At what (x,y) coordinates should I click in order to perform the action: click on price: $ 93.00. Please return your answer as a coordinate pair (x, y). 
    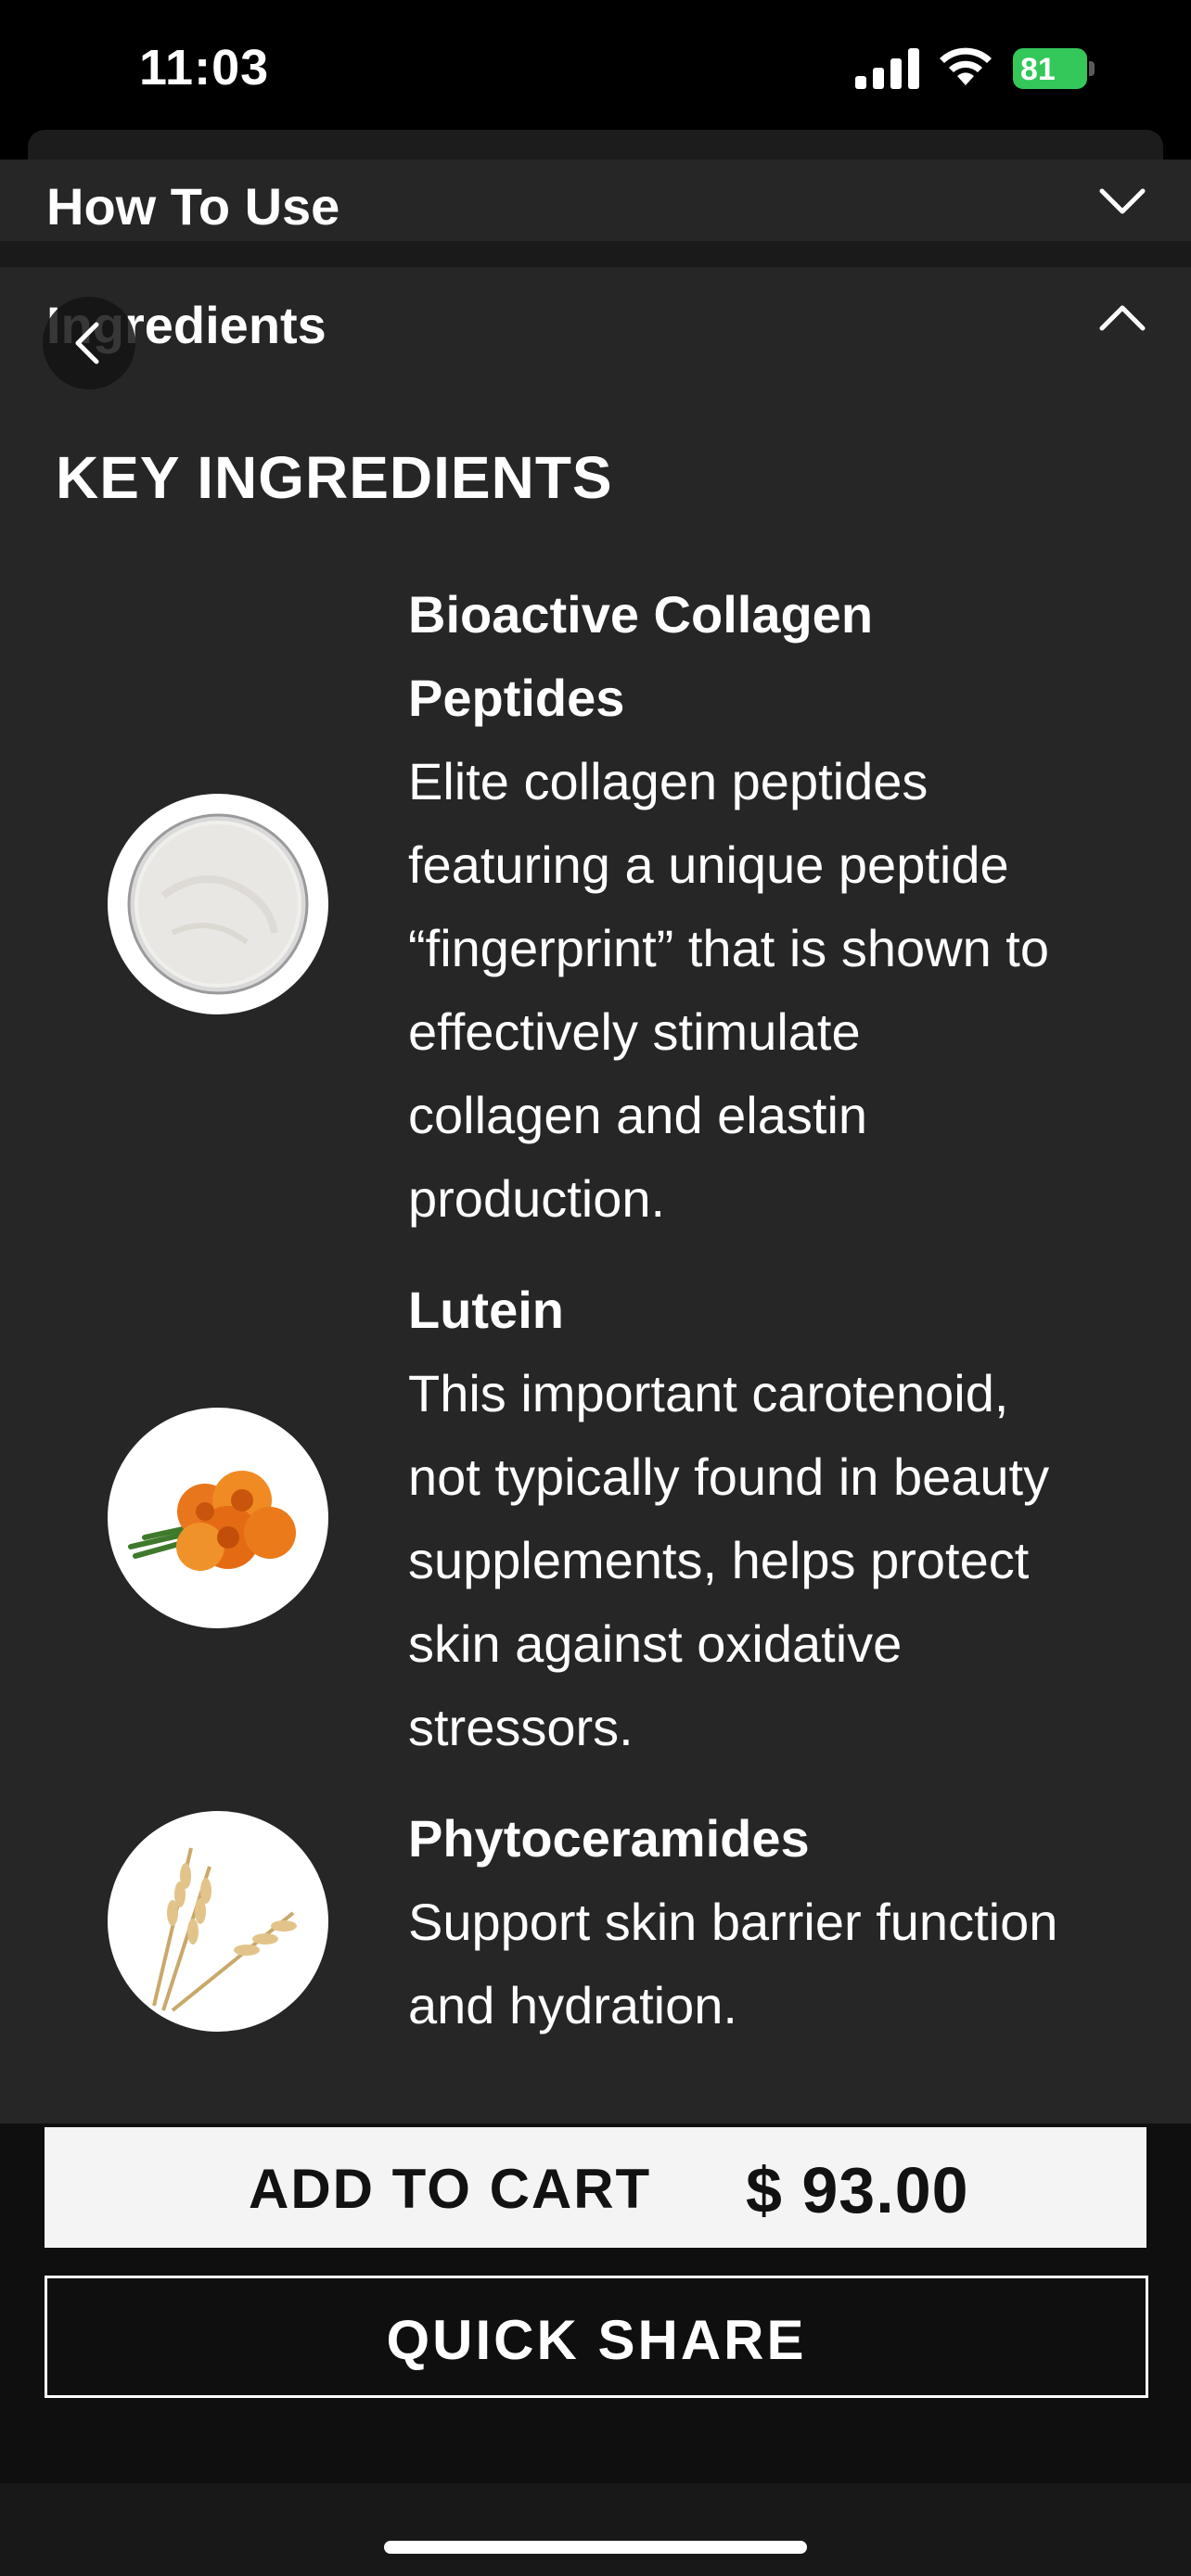
    Looking at the image, I should click on (857, 2190).